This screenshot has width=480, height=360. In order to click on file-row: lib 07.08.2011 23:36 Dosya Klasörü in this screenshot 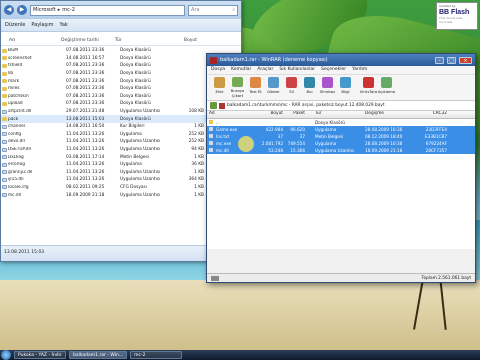, I will do `click(121, 74)`.